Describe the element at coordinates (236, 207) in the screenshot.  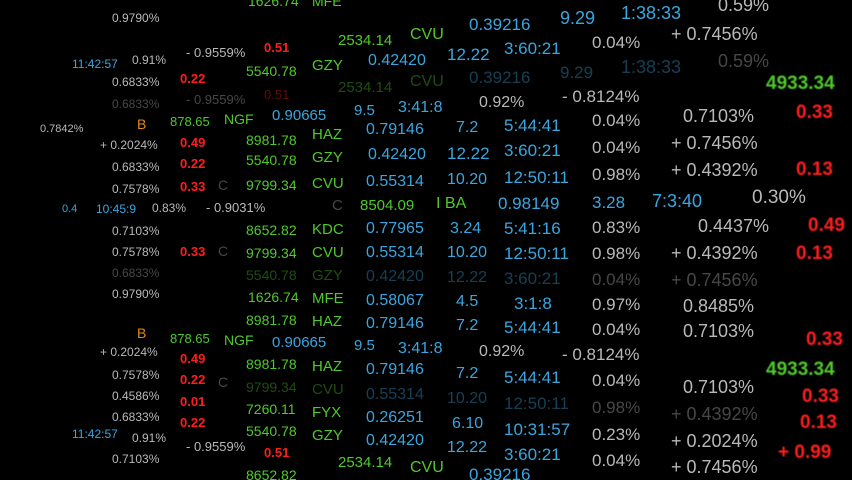
I see `ticker-change: - 0.9031%` at that location.